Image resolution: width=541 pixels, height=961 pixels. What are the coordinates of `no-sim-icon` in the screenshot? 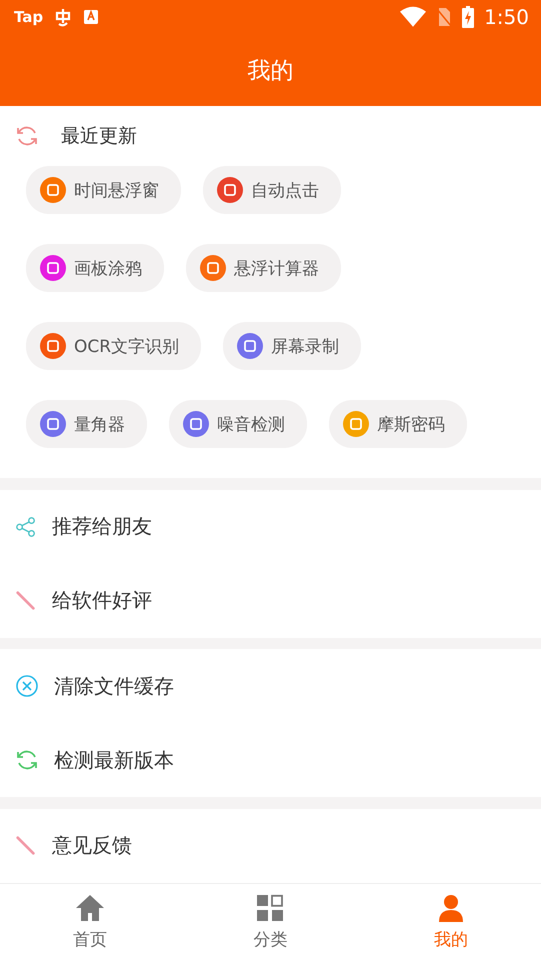 It's located at (444, 17).